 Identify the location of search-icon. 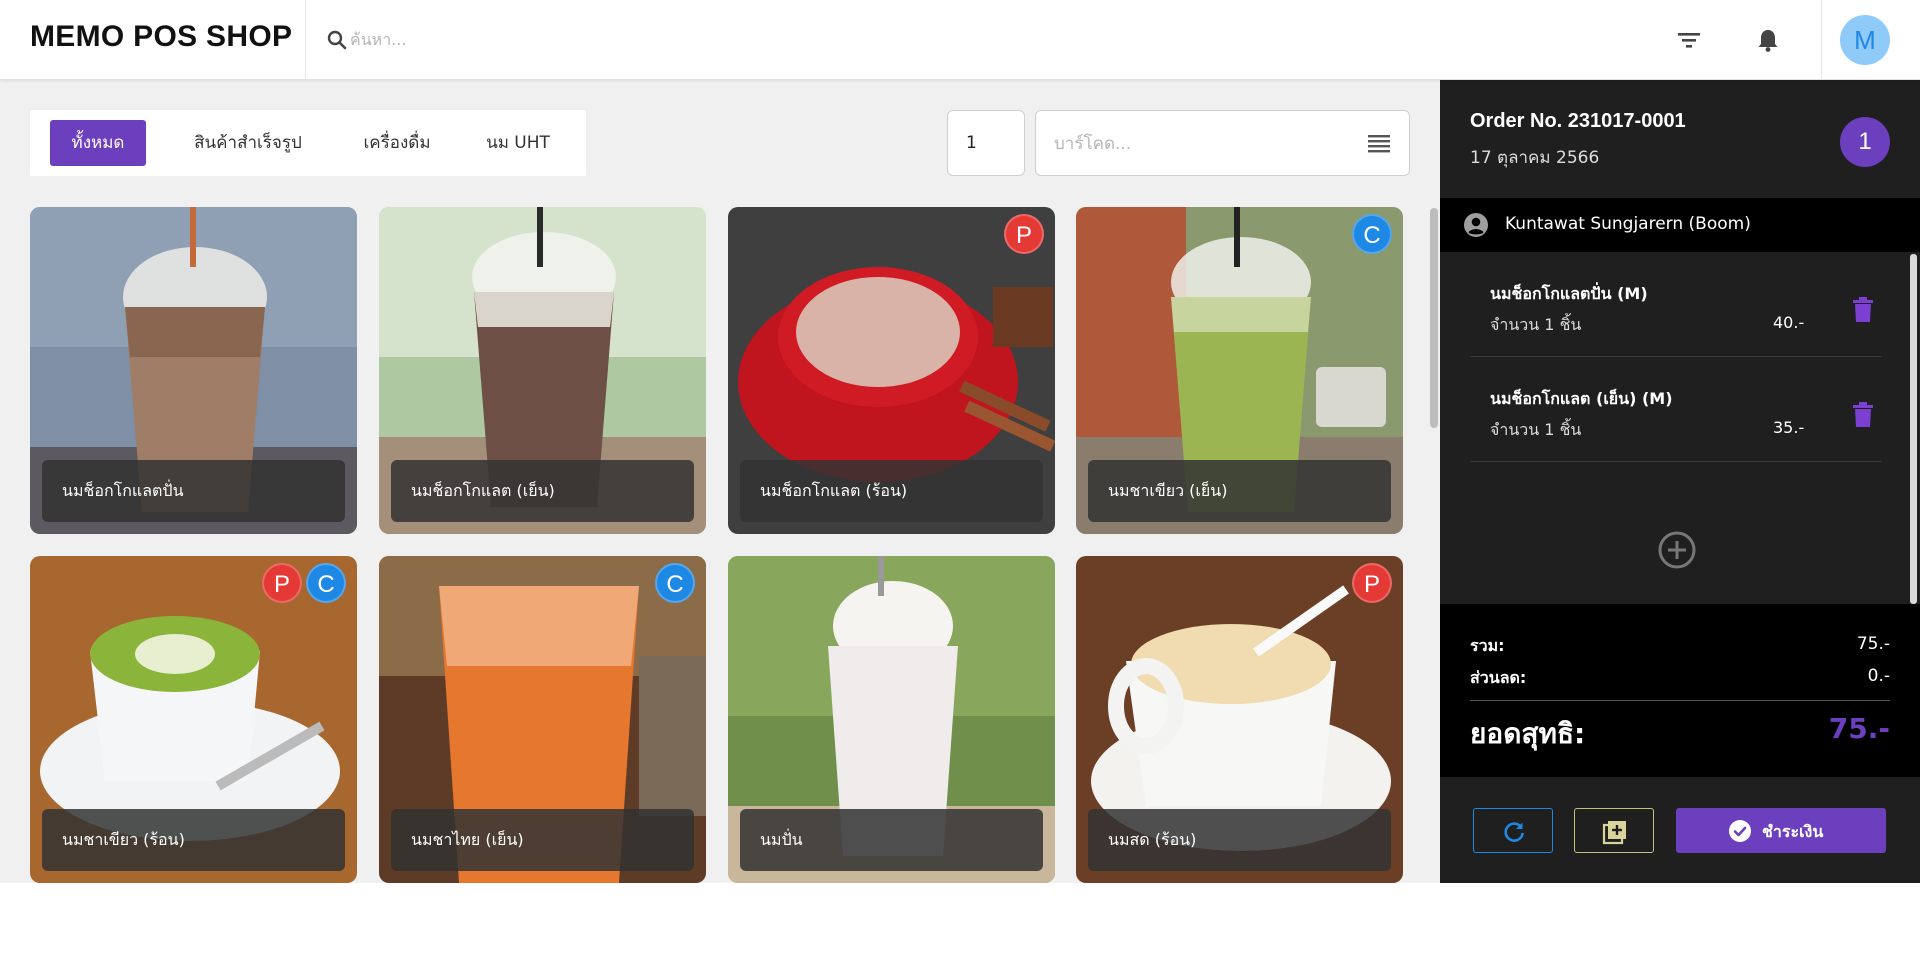
(337, 40).